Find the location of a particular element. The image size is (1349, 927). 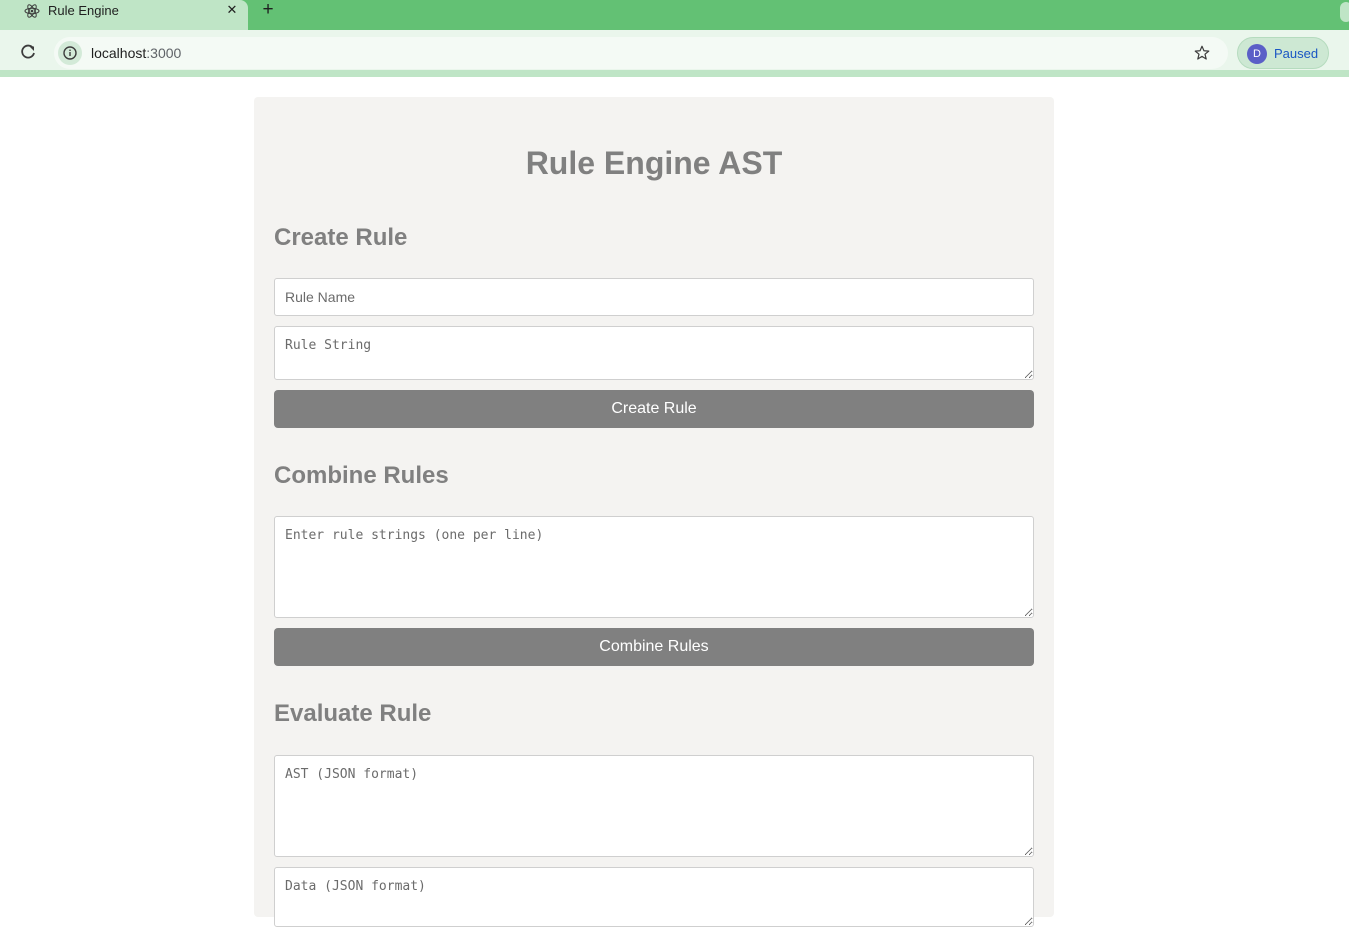

rule-name-input is located at coordinates (654, 297).